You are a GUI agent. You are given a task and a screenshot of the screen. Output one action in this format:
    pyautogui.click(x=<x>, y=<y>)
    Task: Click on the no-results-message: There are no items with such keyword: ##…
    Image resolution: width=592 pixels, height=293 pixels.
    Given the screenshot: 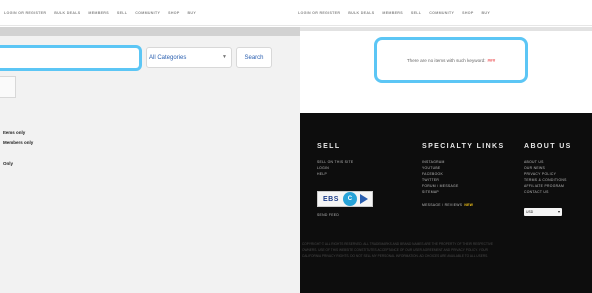 What is the action you would take?
    pyautogui.click(x=451, y=60)
    